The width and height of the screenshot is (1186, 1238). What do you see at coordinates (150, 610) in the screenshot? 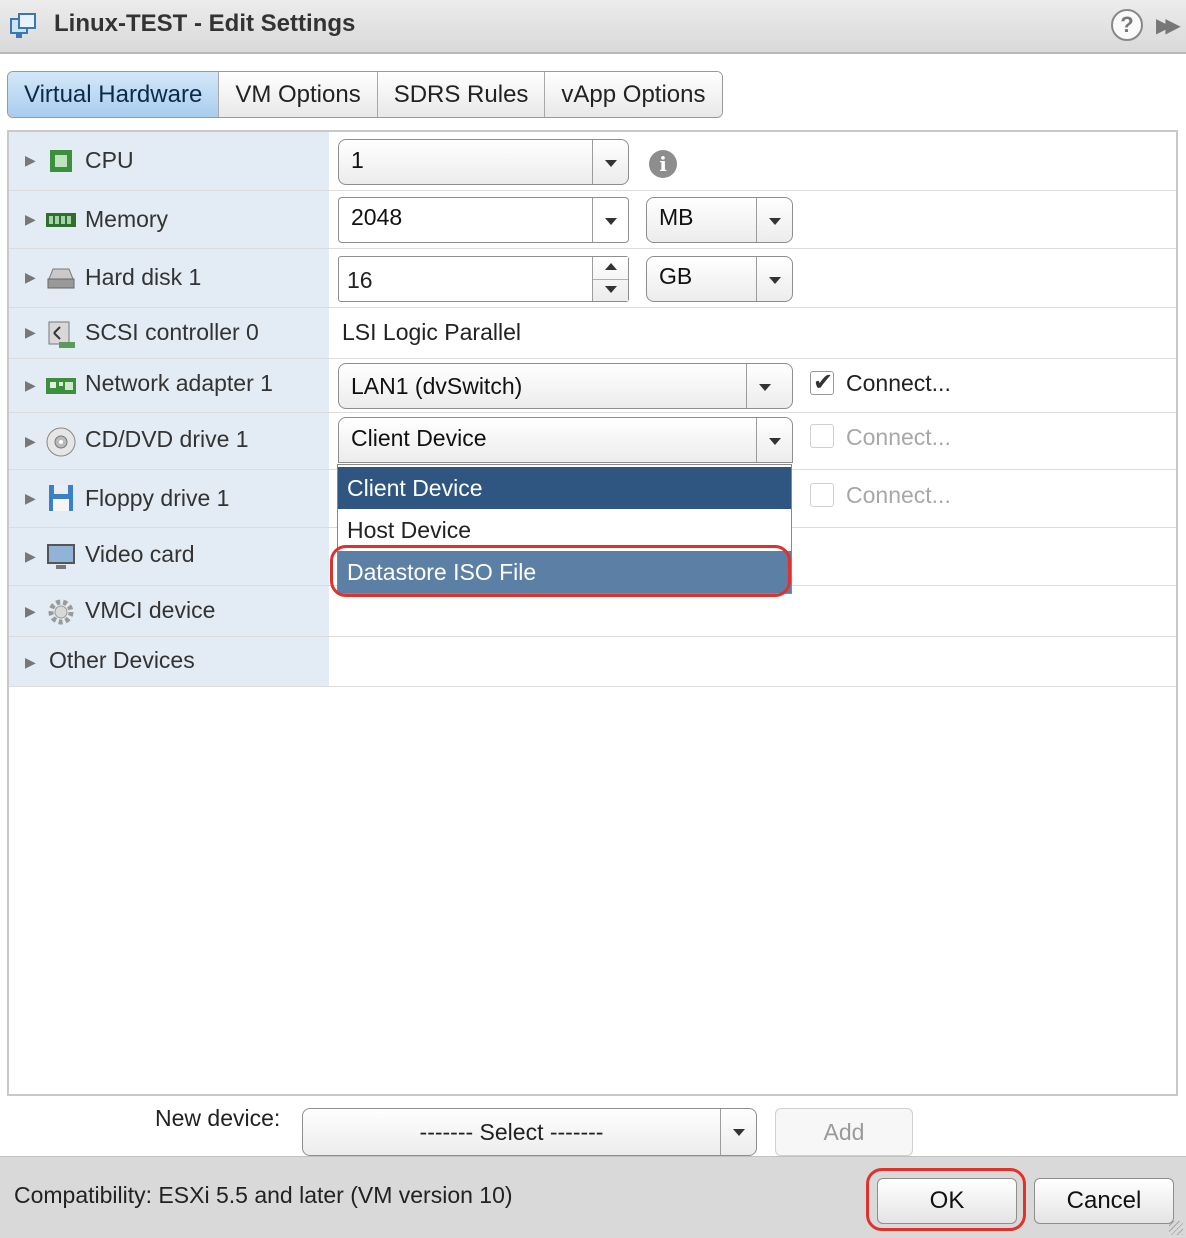
I see `device-label-vmci: VMCI device` at bounding box center [150, 610].